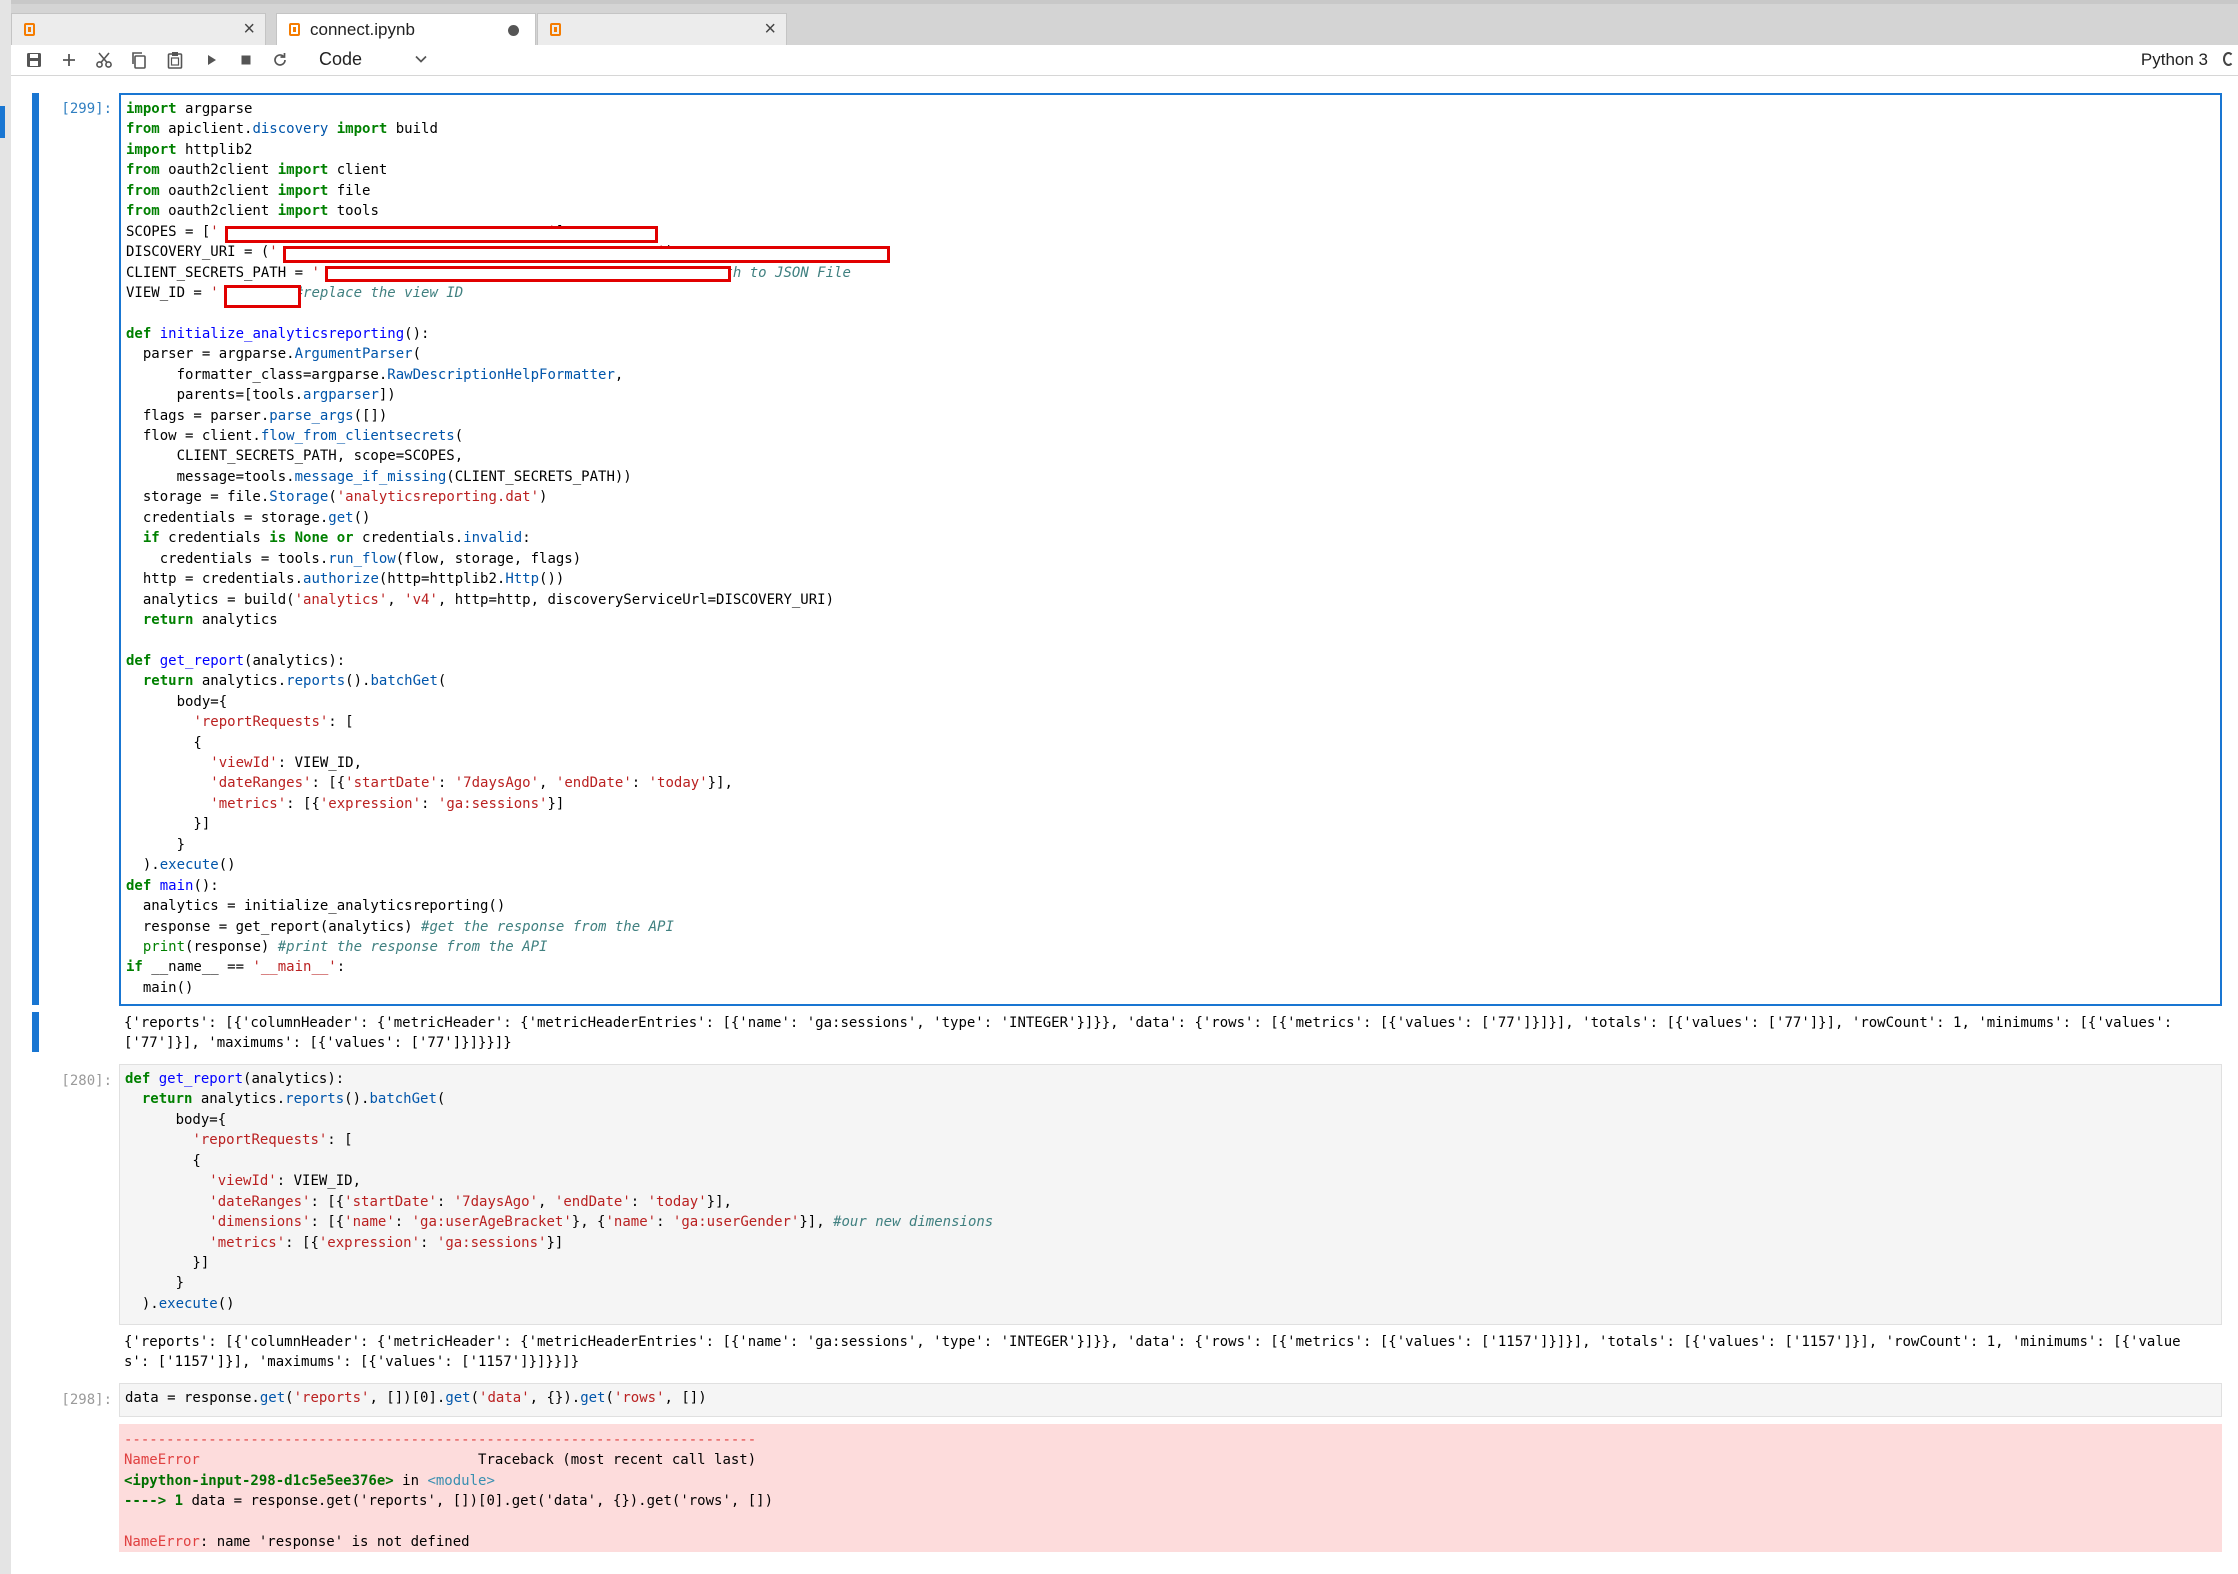  I want to click on traceback-location: <ipython-input-298-d1c5e5ee376e>, so click(259, 1480).